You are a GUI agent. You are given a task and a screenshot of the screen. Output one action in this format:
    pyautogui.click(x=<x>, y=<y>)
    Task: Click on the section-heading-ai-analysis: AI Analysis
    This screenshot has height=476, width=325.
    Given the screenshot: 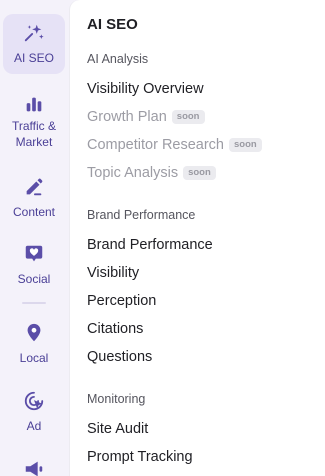 What is the action you would take?
    pyautogui.click(x=118, y=59)
    